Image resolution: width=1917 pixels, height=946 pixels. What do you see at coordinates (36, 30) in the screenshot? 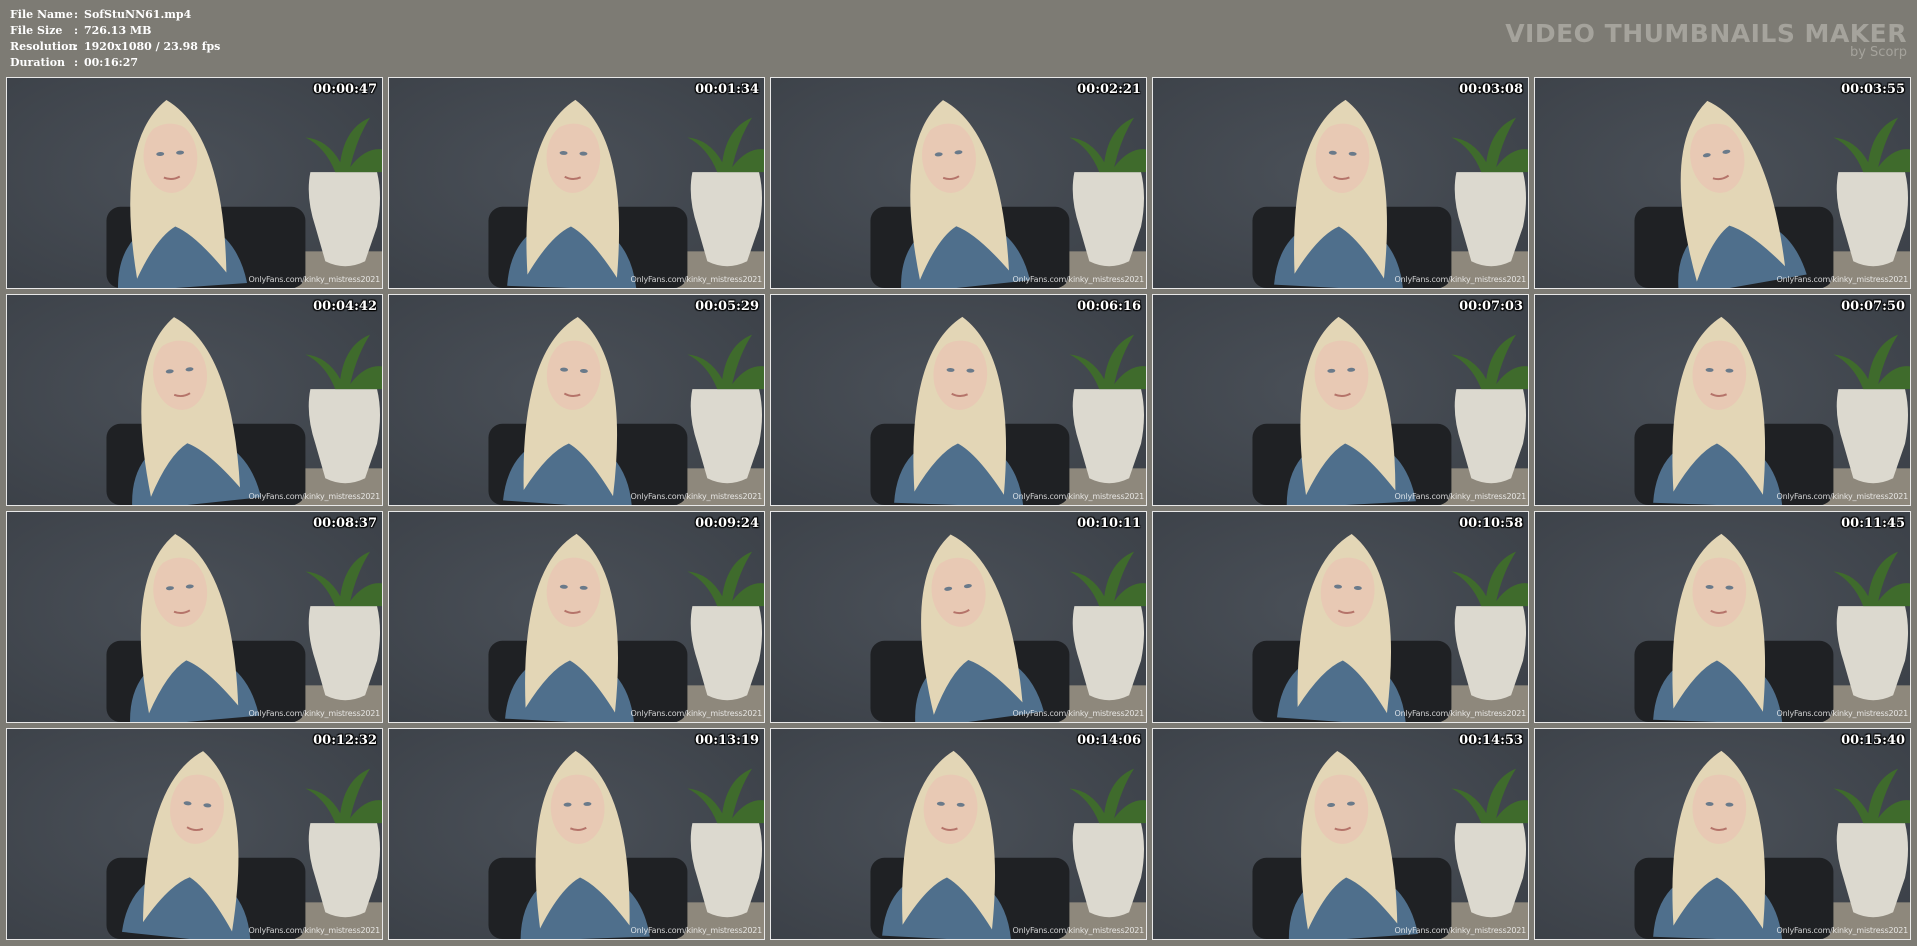
I see `file-size-label: File Size` at bounding box center [36, 30].